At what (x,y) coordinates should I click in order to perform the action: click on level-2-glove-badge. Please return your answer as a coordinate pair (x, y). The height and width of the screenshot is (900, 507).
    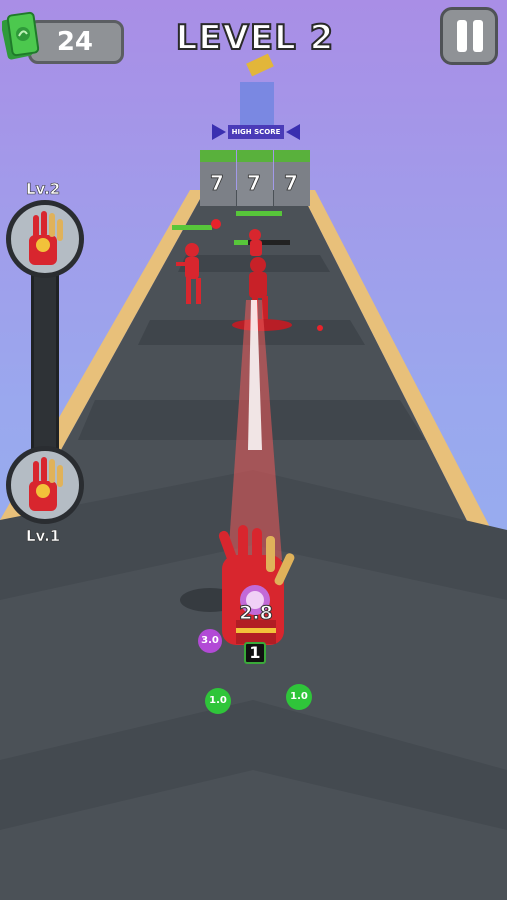
    Looking at the image, I should click on (45, 239).